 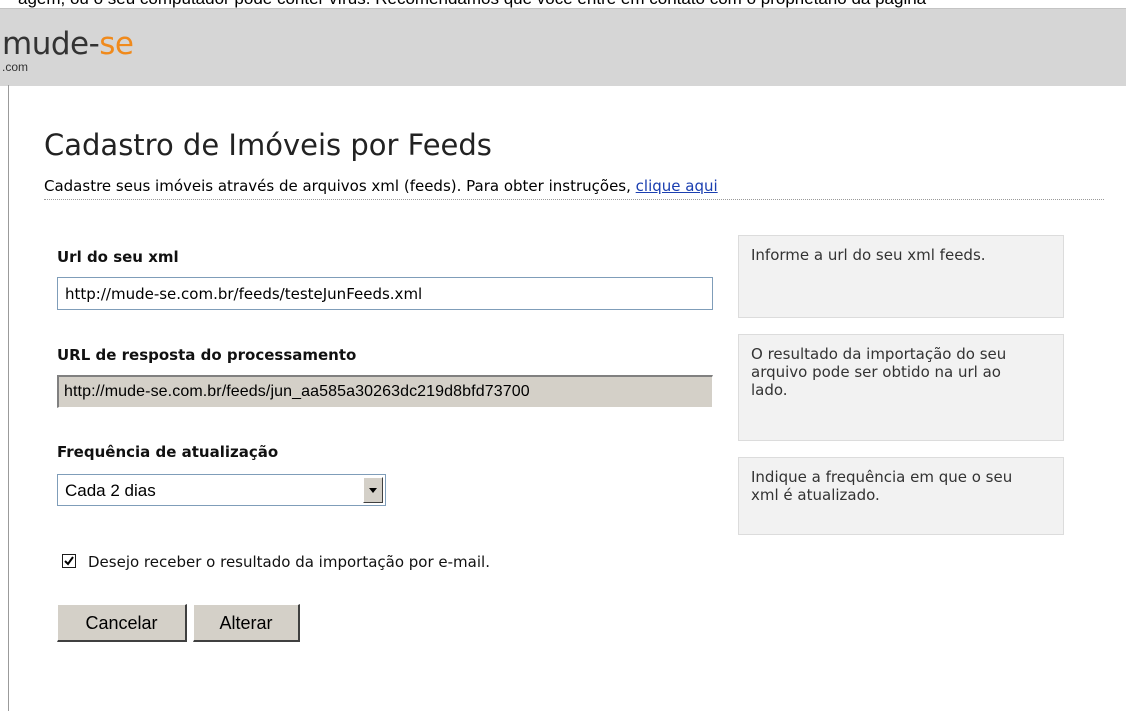 I want to click on site-logo: mude-se .com, so click(x=68, y=55).